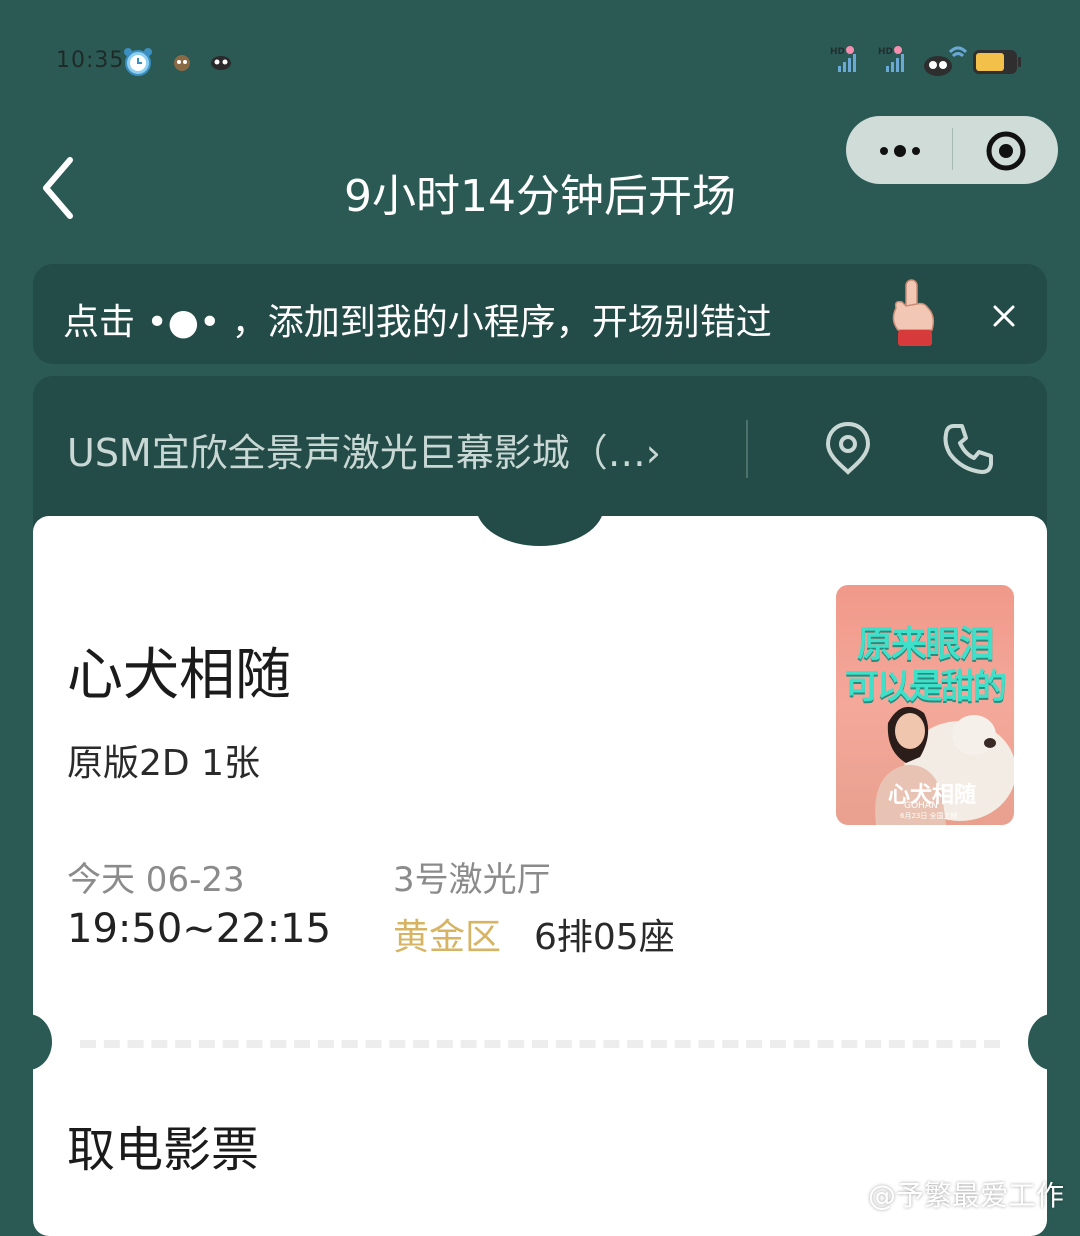 Image resolution: width=1080 pixels, height=1236 pixels. Describe the element at coordinates (747, 449) in the screenshot. I see `cinema-divider` at that location.